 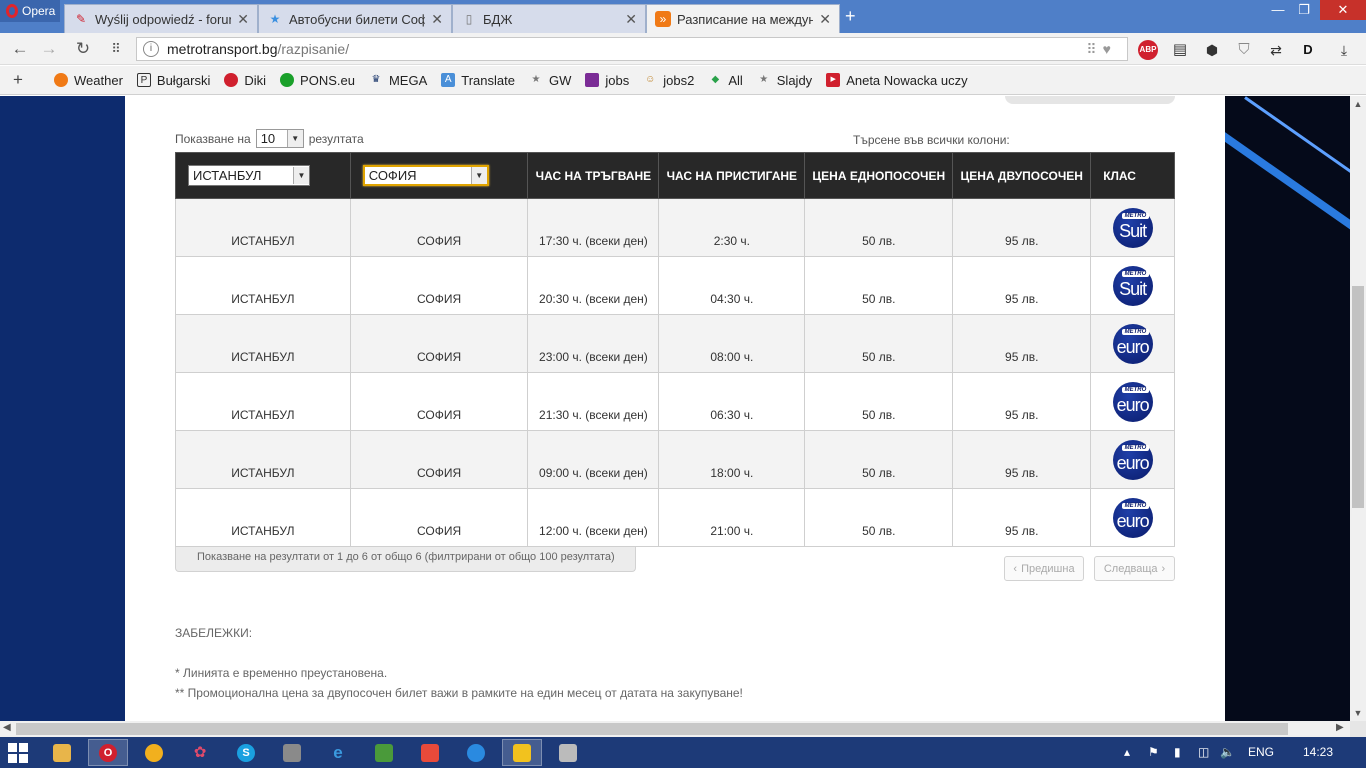 I want to click on bookmark-pons: PONS.eu, so click(x=317, y=80).